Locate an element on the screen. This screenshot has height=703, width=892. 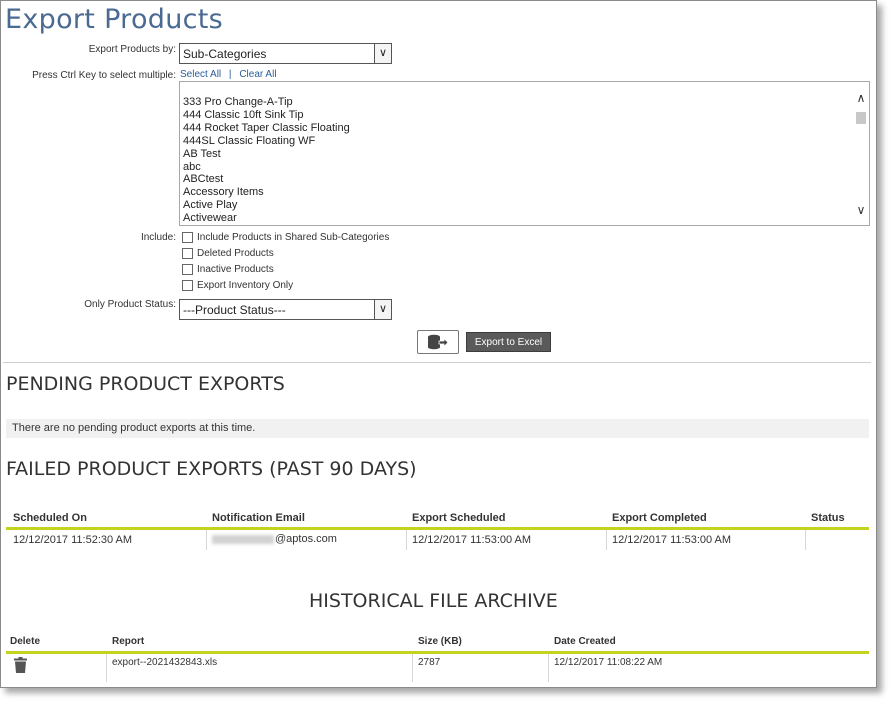
list-item: Active Play is located at coordinates (266, 205).